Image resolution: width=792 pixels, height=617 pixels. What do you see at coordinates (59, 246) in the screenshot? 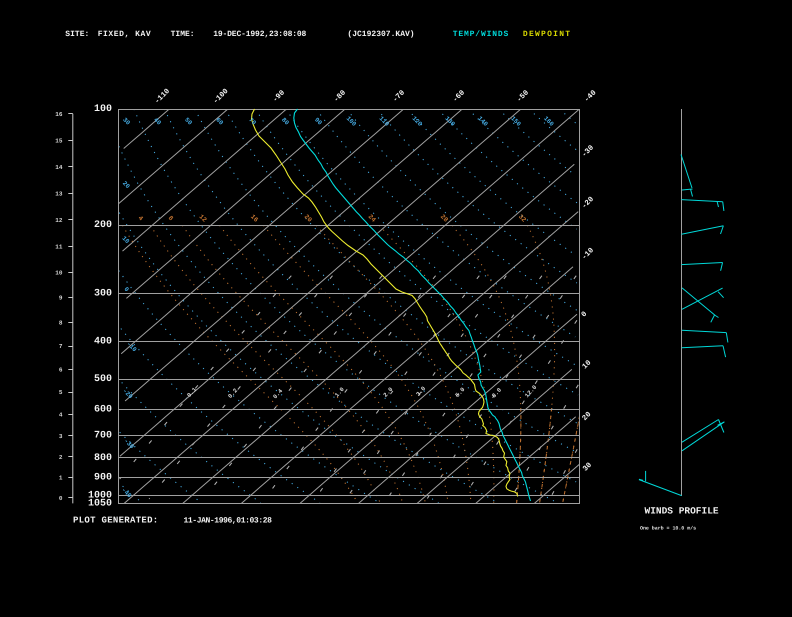
I see `svg-text: 11` at bounding box center [59, 246].